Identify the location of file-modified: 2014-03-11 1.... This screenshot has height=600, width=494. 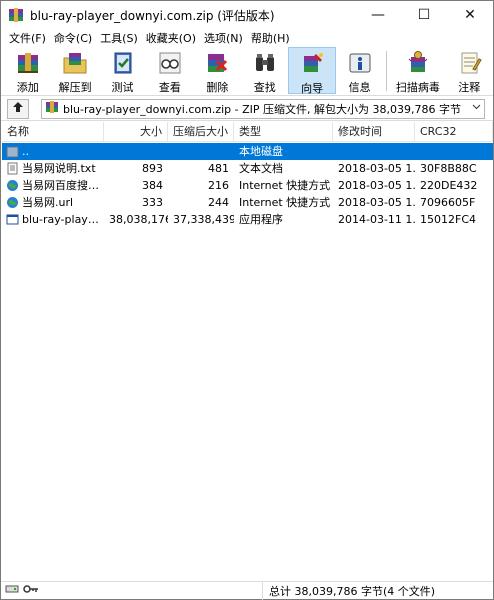
(376, 219).